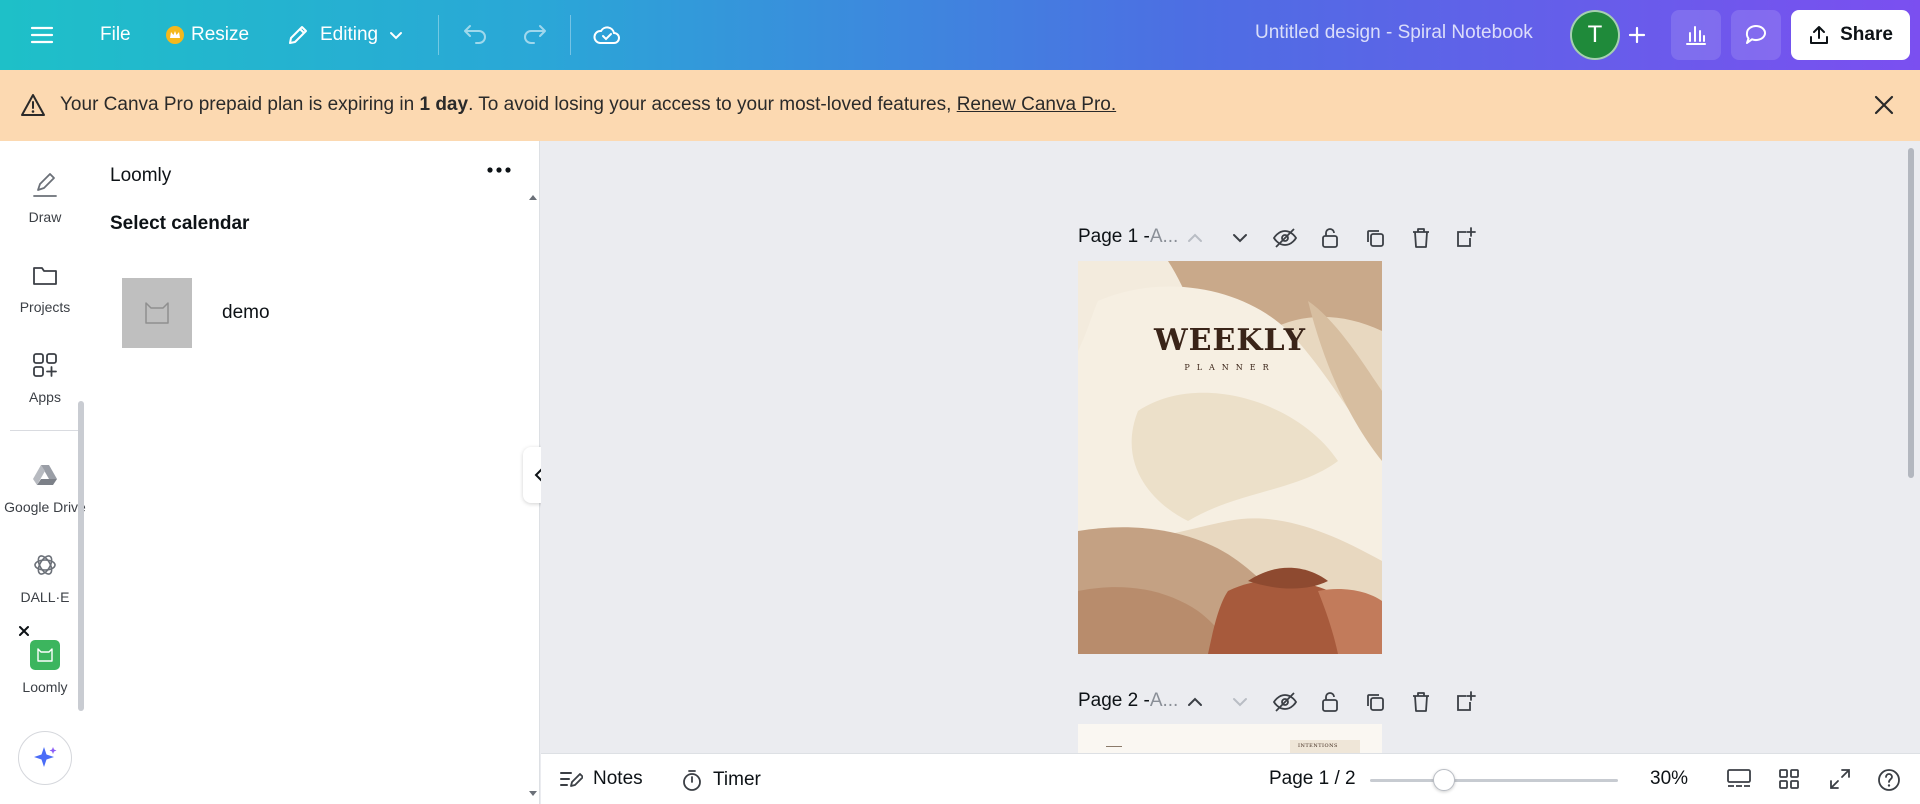  I want to click on undo-button, so click(476, 35).